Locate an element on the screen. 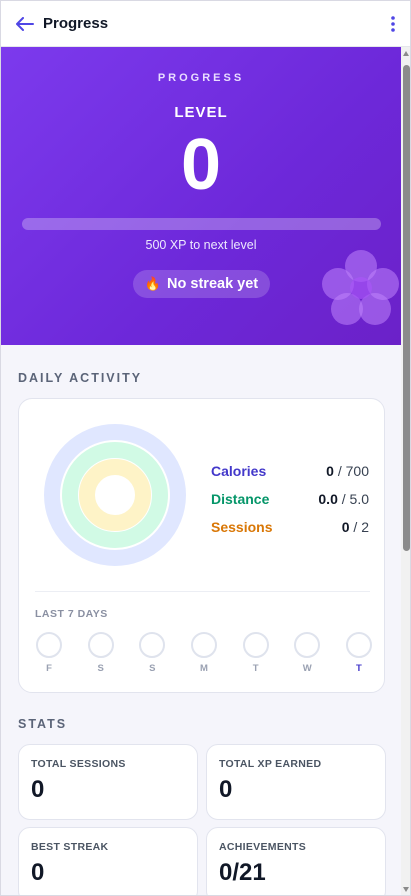  day-item: M is located at coordinates (203, 654).